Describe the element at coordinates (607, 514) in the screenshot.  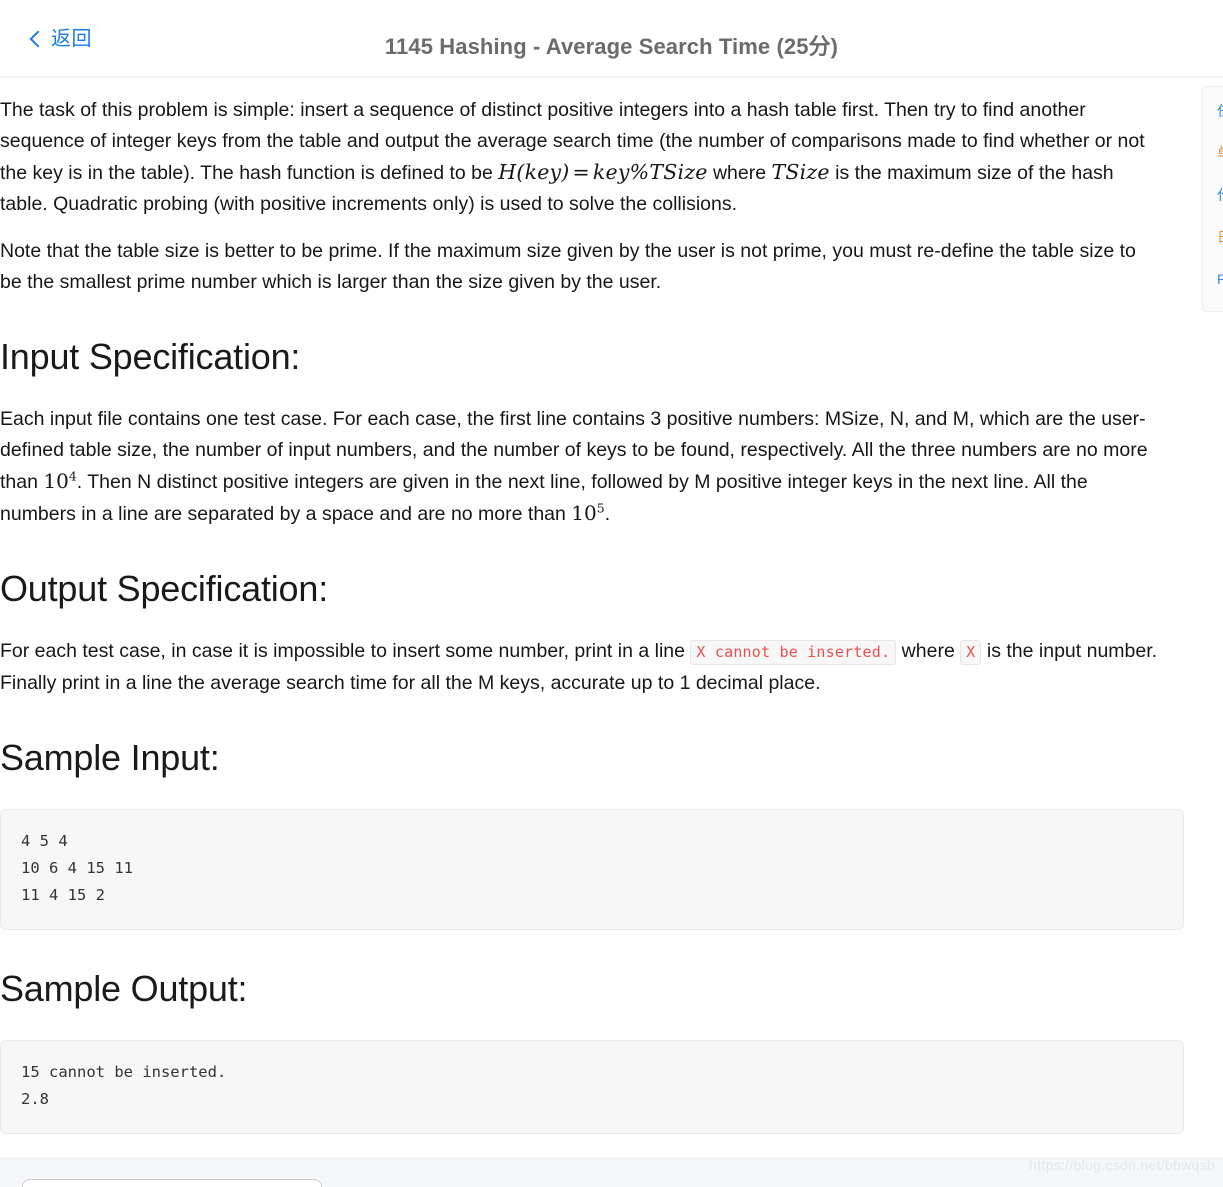
I see `input-spec-text-c: .` at that location.